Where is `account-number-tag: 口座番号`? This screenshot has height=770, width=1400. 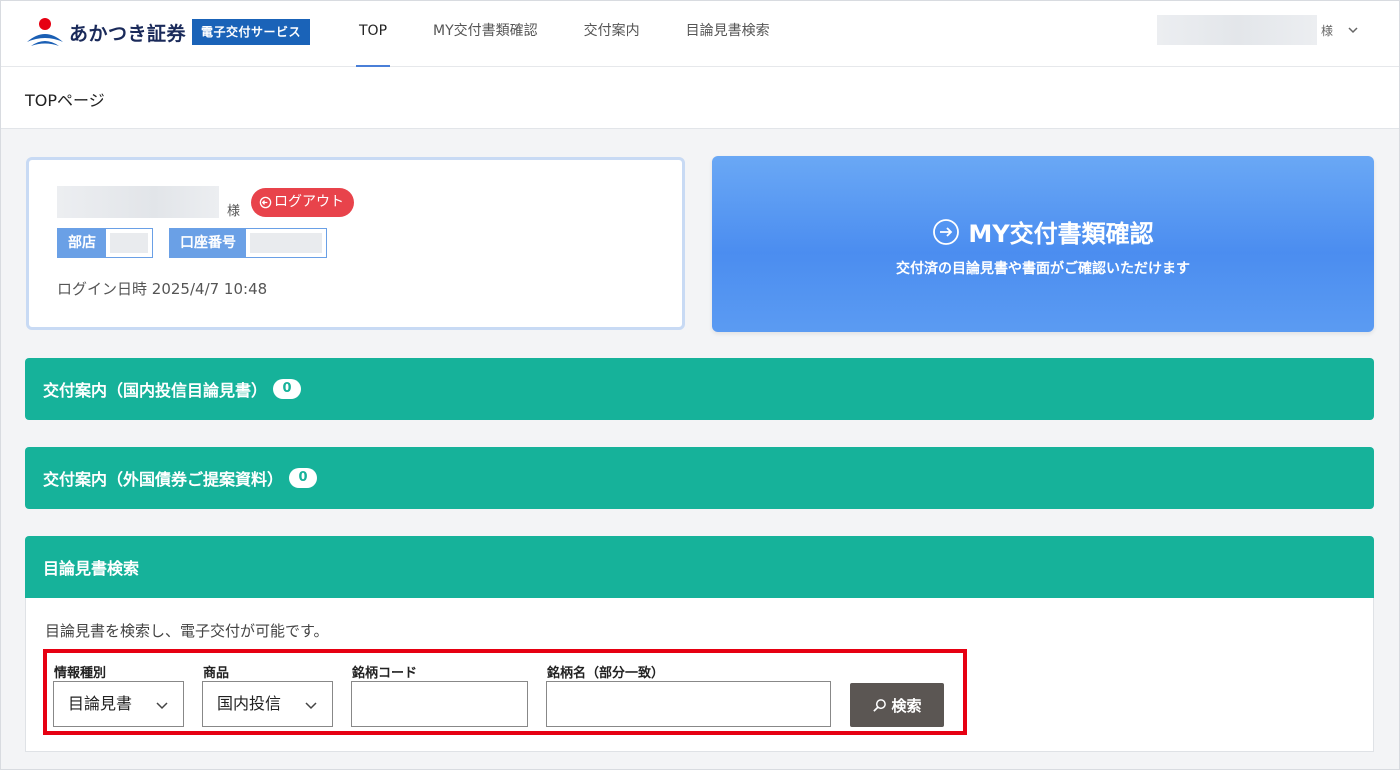 account-number-tag: 口座番号 is located at coordinates (248, 243).